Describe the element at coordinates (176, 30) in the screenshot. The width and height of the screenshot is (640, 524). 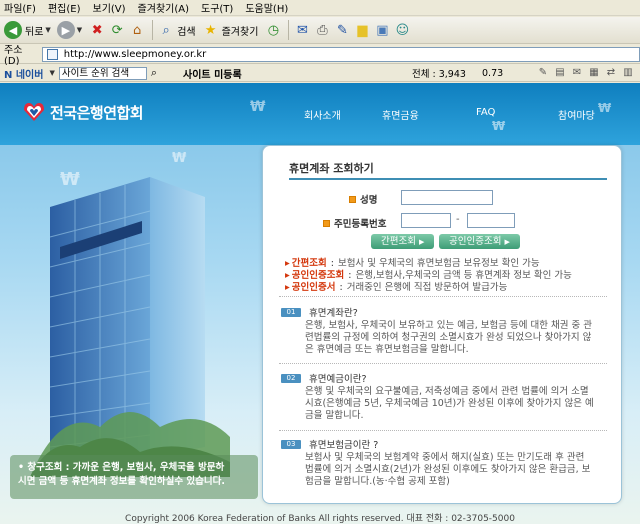
I see `search-button: ⌕ 검색` at that location.